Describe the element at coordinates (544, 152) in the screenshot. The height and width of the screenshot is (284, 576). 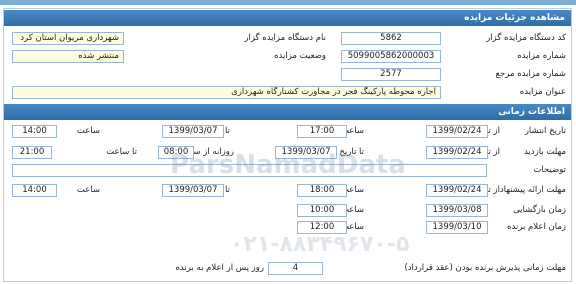
I see `visit-label: مهلت بازدید` at that location.